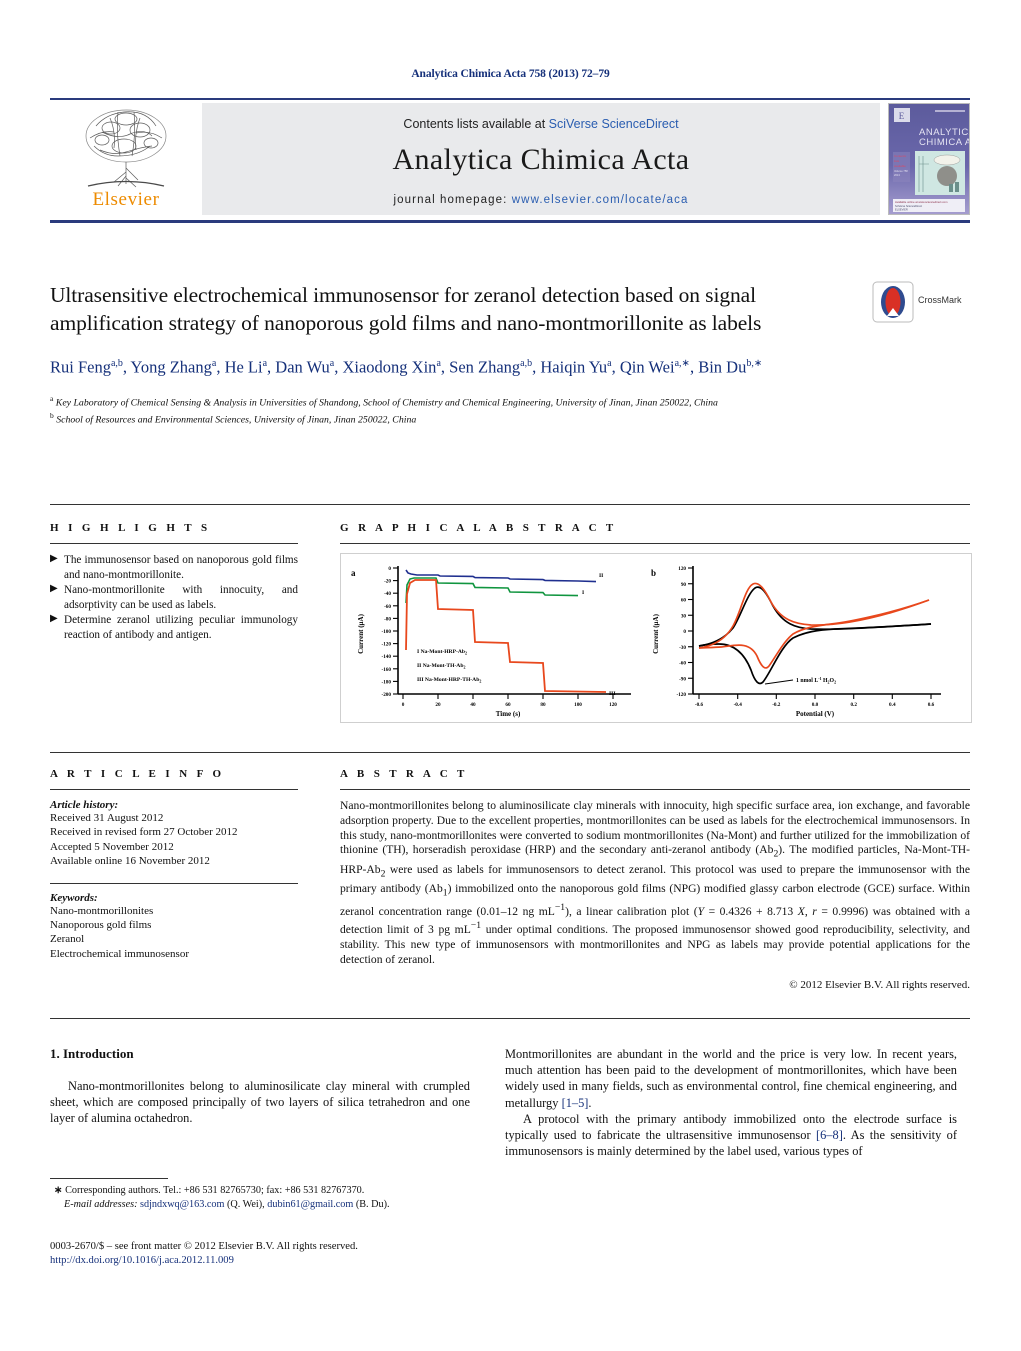  Describe the element at coordinates (655, 543) in the screenshot. I see `graphical-abstract-rule` at that location.